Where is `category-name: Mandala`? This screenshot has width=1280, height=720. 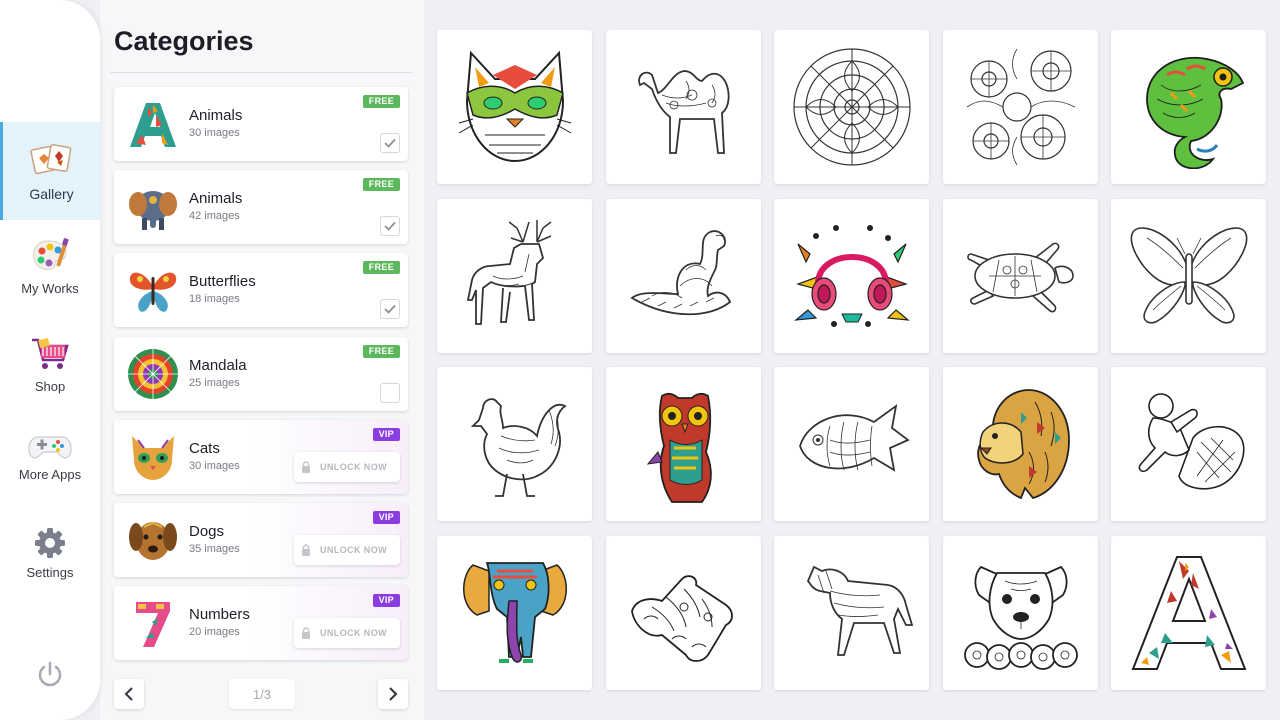 category-name: Mandala is located at coordinates (218, 365).